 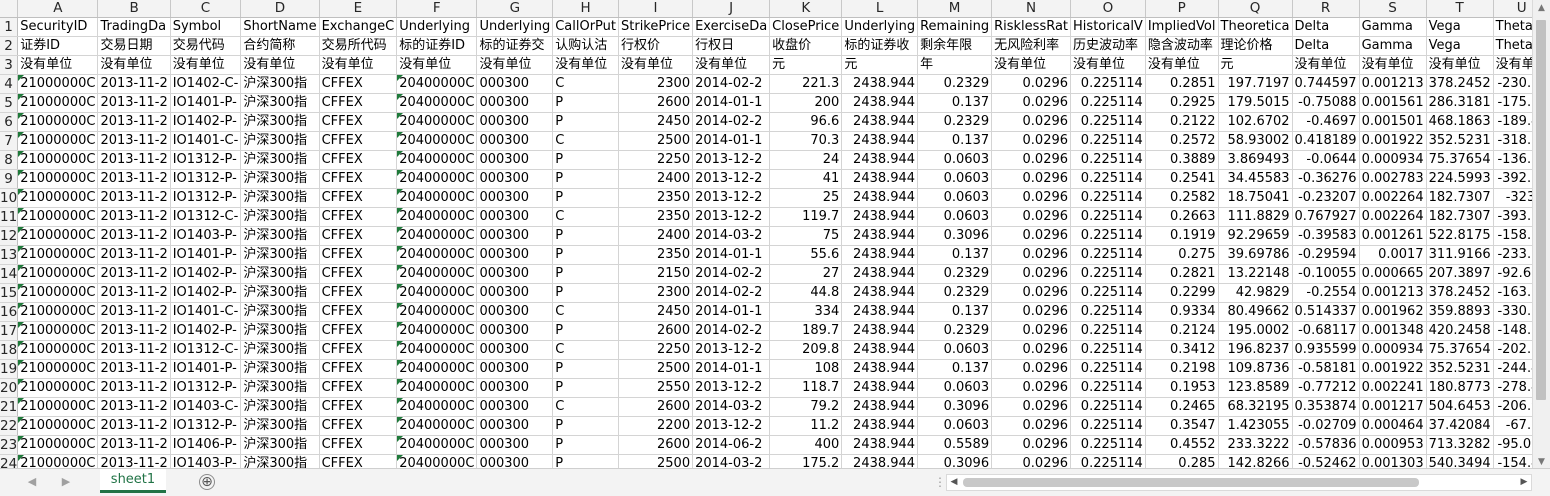 I want to click on cell: 0.2329, so click(x=955, y=84).